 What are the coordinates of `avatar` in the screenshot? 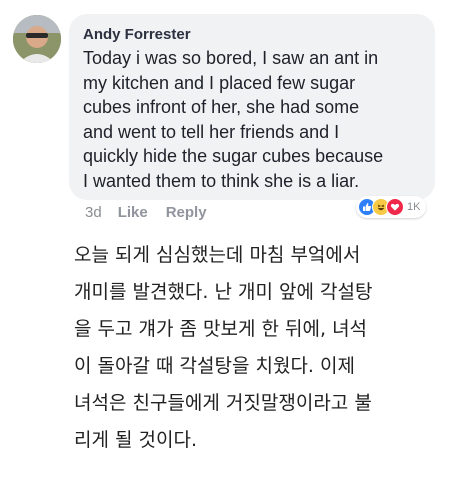 It's located at (37, 39).